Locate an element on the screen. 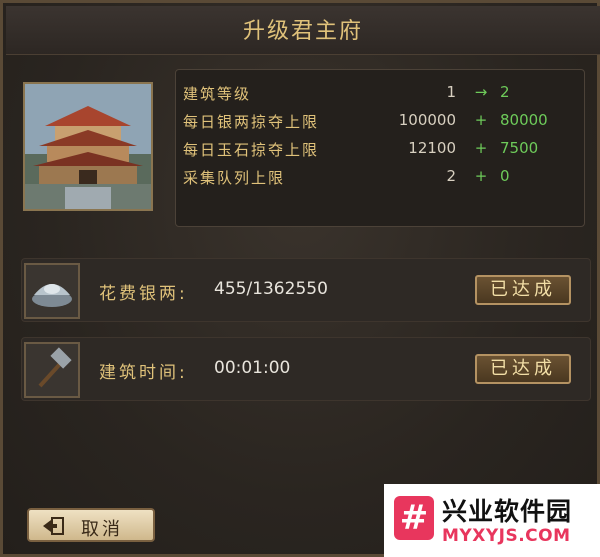  cancel-label: 取消 is located at coordinates (102, 529).